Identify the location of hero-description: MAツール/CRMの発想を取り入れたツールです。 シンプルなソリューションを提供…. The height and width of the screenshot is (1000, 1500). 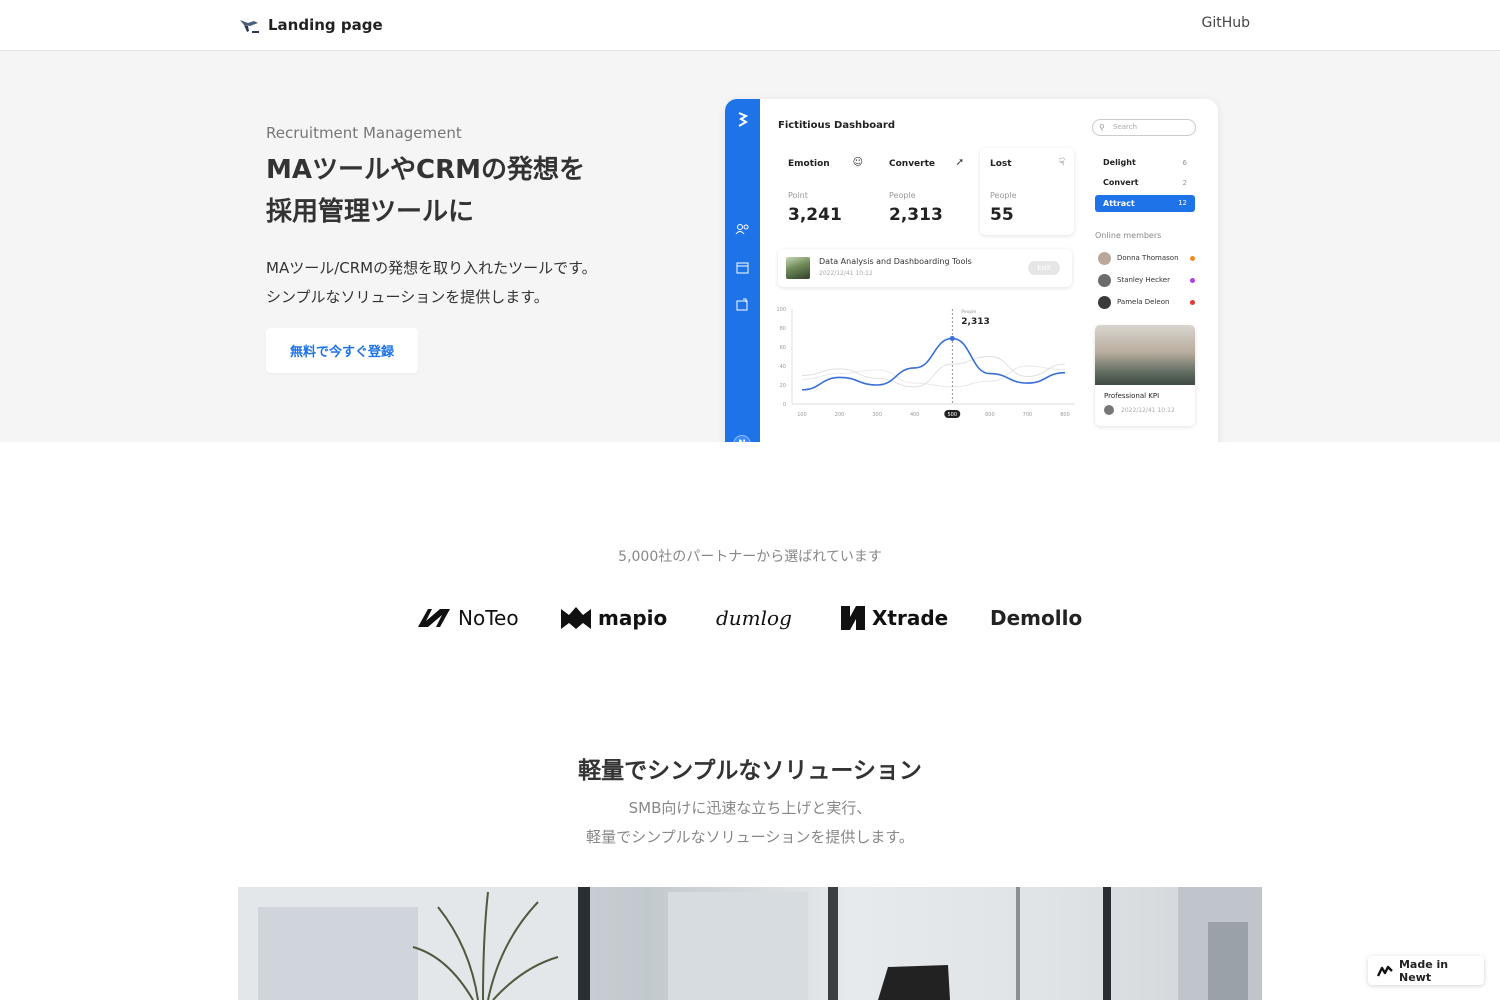
(476, 283).